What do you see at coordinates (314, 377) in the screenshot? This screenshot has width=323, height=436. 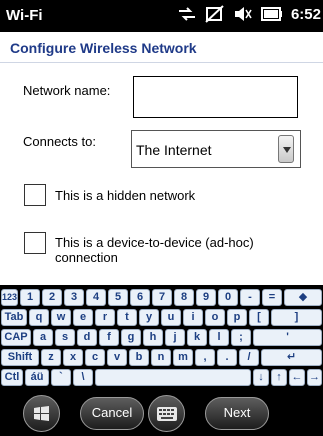 I see `key-right: →` at bounding box center [314, 377].